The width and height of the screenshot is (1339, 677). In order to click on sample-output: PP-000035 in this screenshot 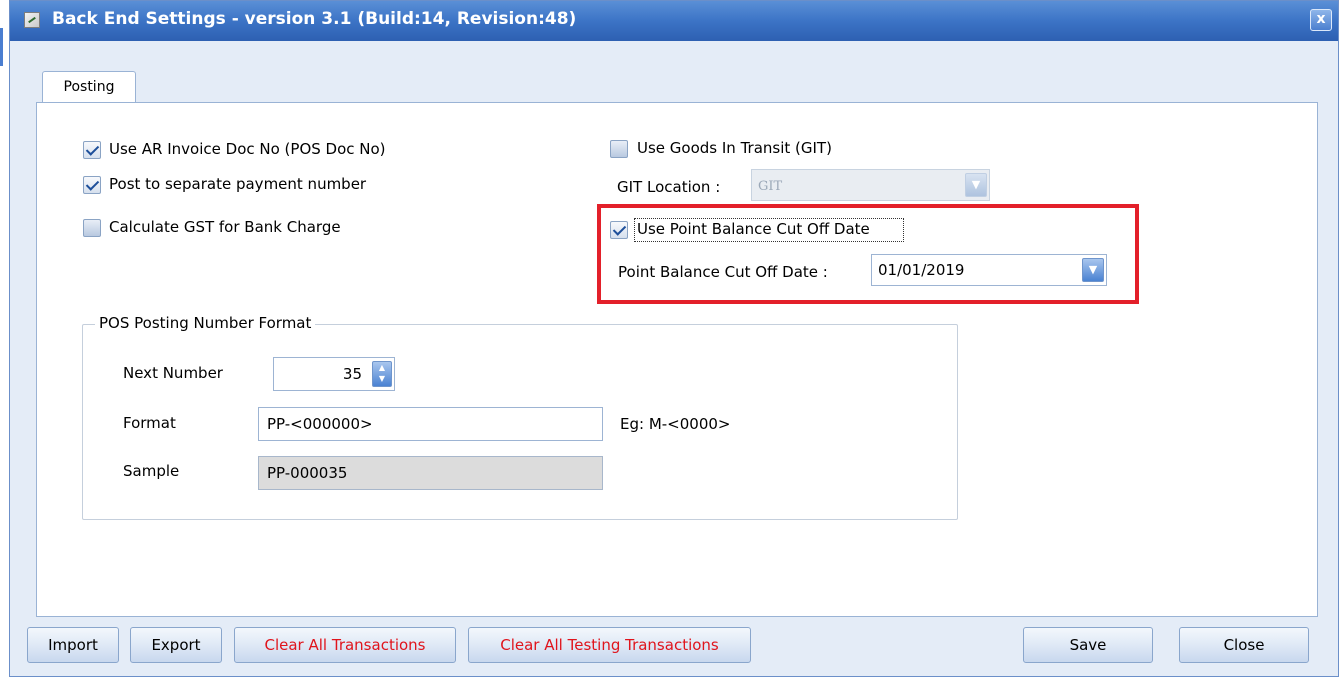, I will do `click(430, 473)`.